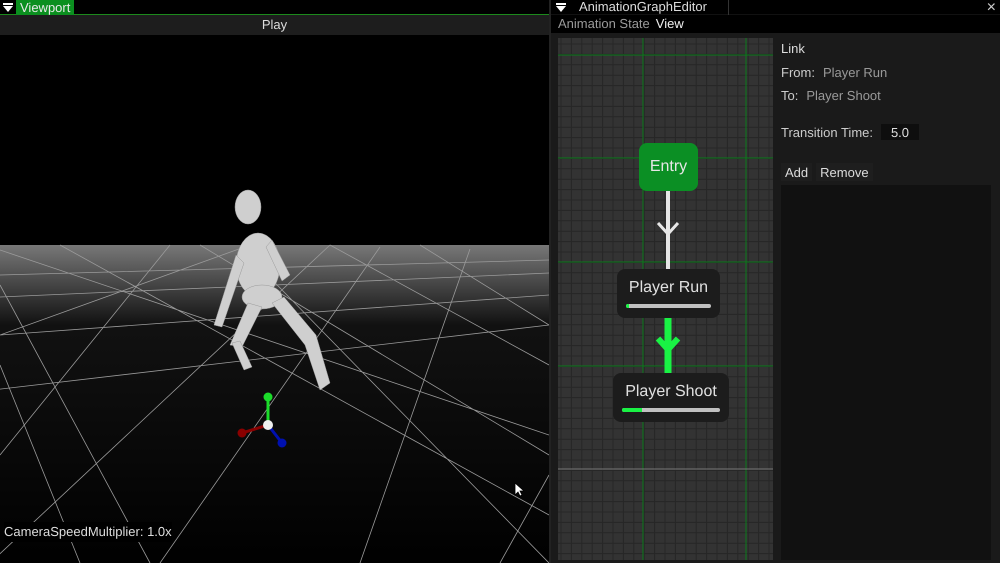  I want to click on play-button: Play, so click(274, 25).